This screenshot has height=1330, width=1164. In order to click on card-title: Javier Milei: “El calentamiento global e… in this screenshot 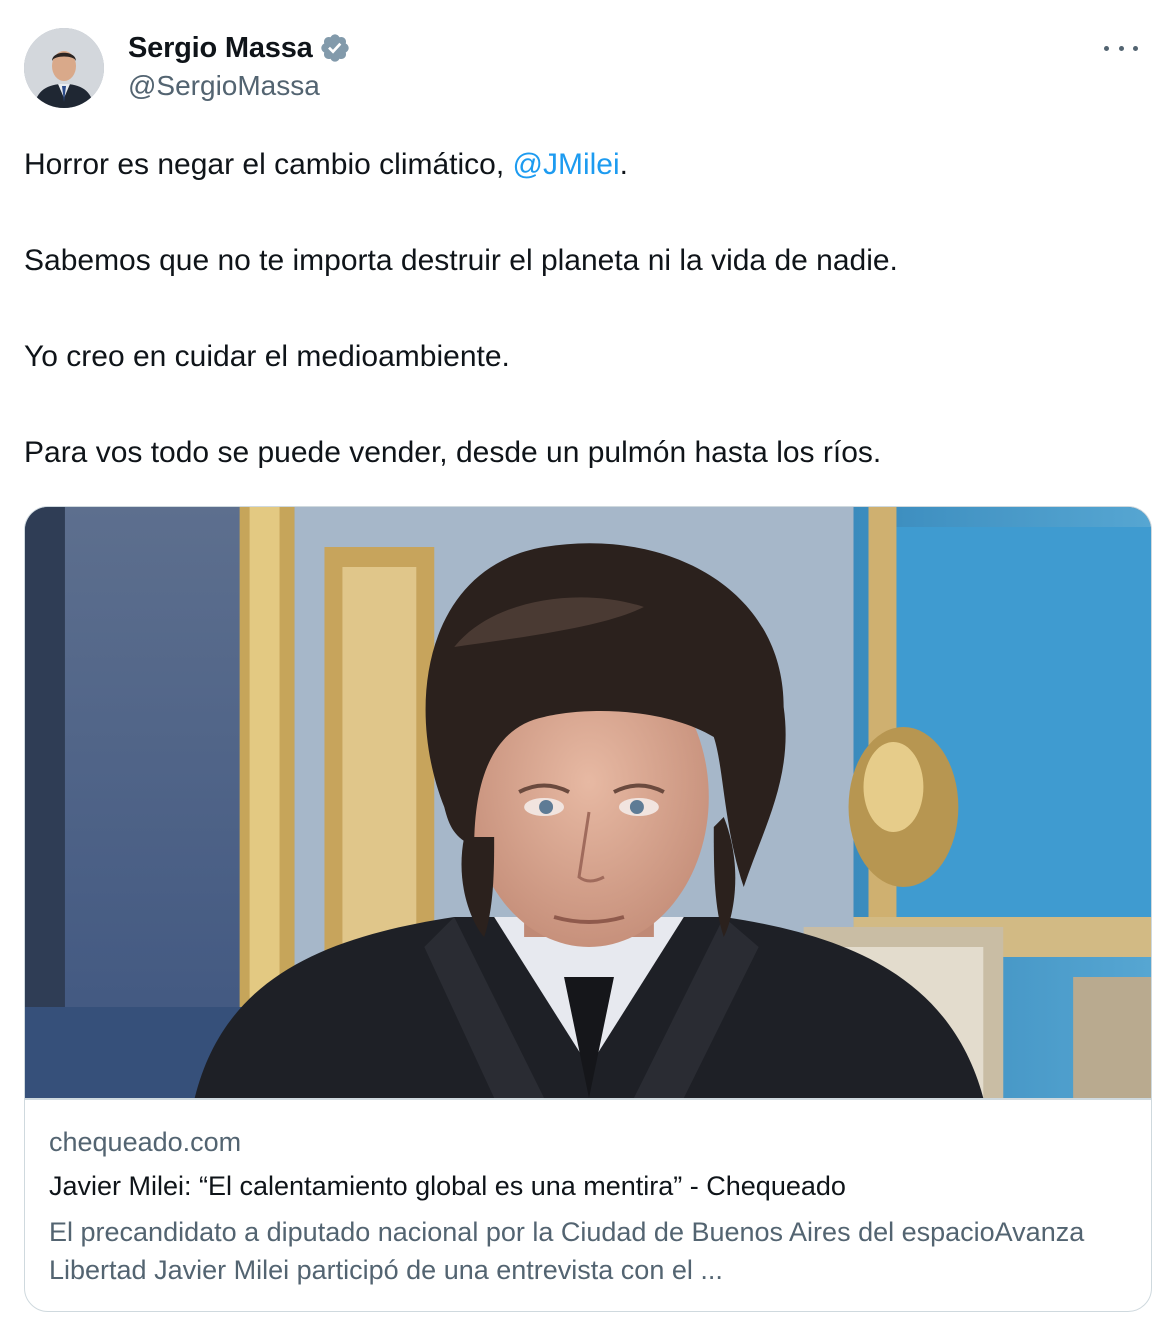, I will do `click(447, 1186)`.